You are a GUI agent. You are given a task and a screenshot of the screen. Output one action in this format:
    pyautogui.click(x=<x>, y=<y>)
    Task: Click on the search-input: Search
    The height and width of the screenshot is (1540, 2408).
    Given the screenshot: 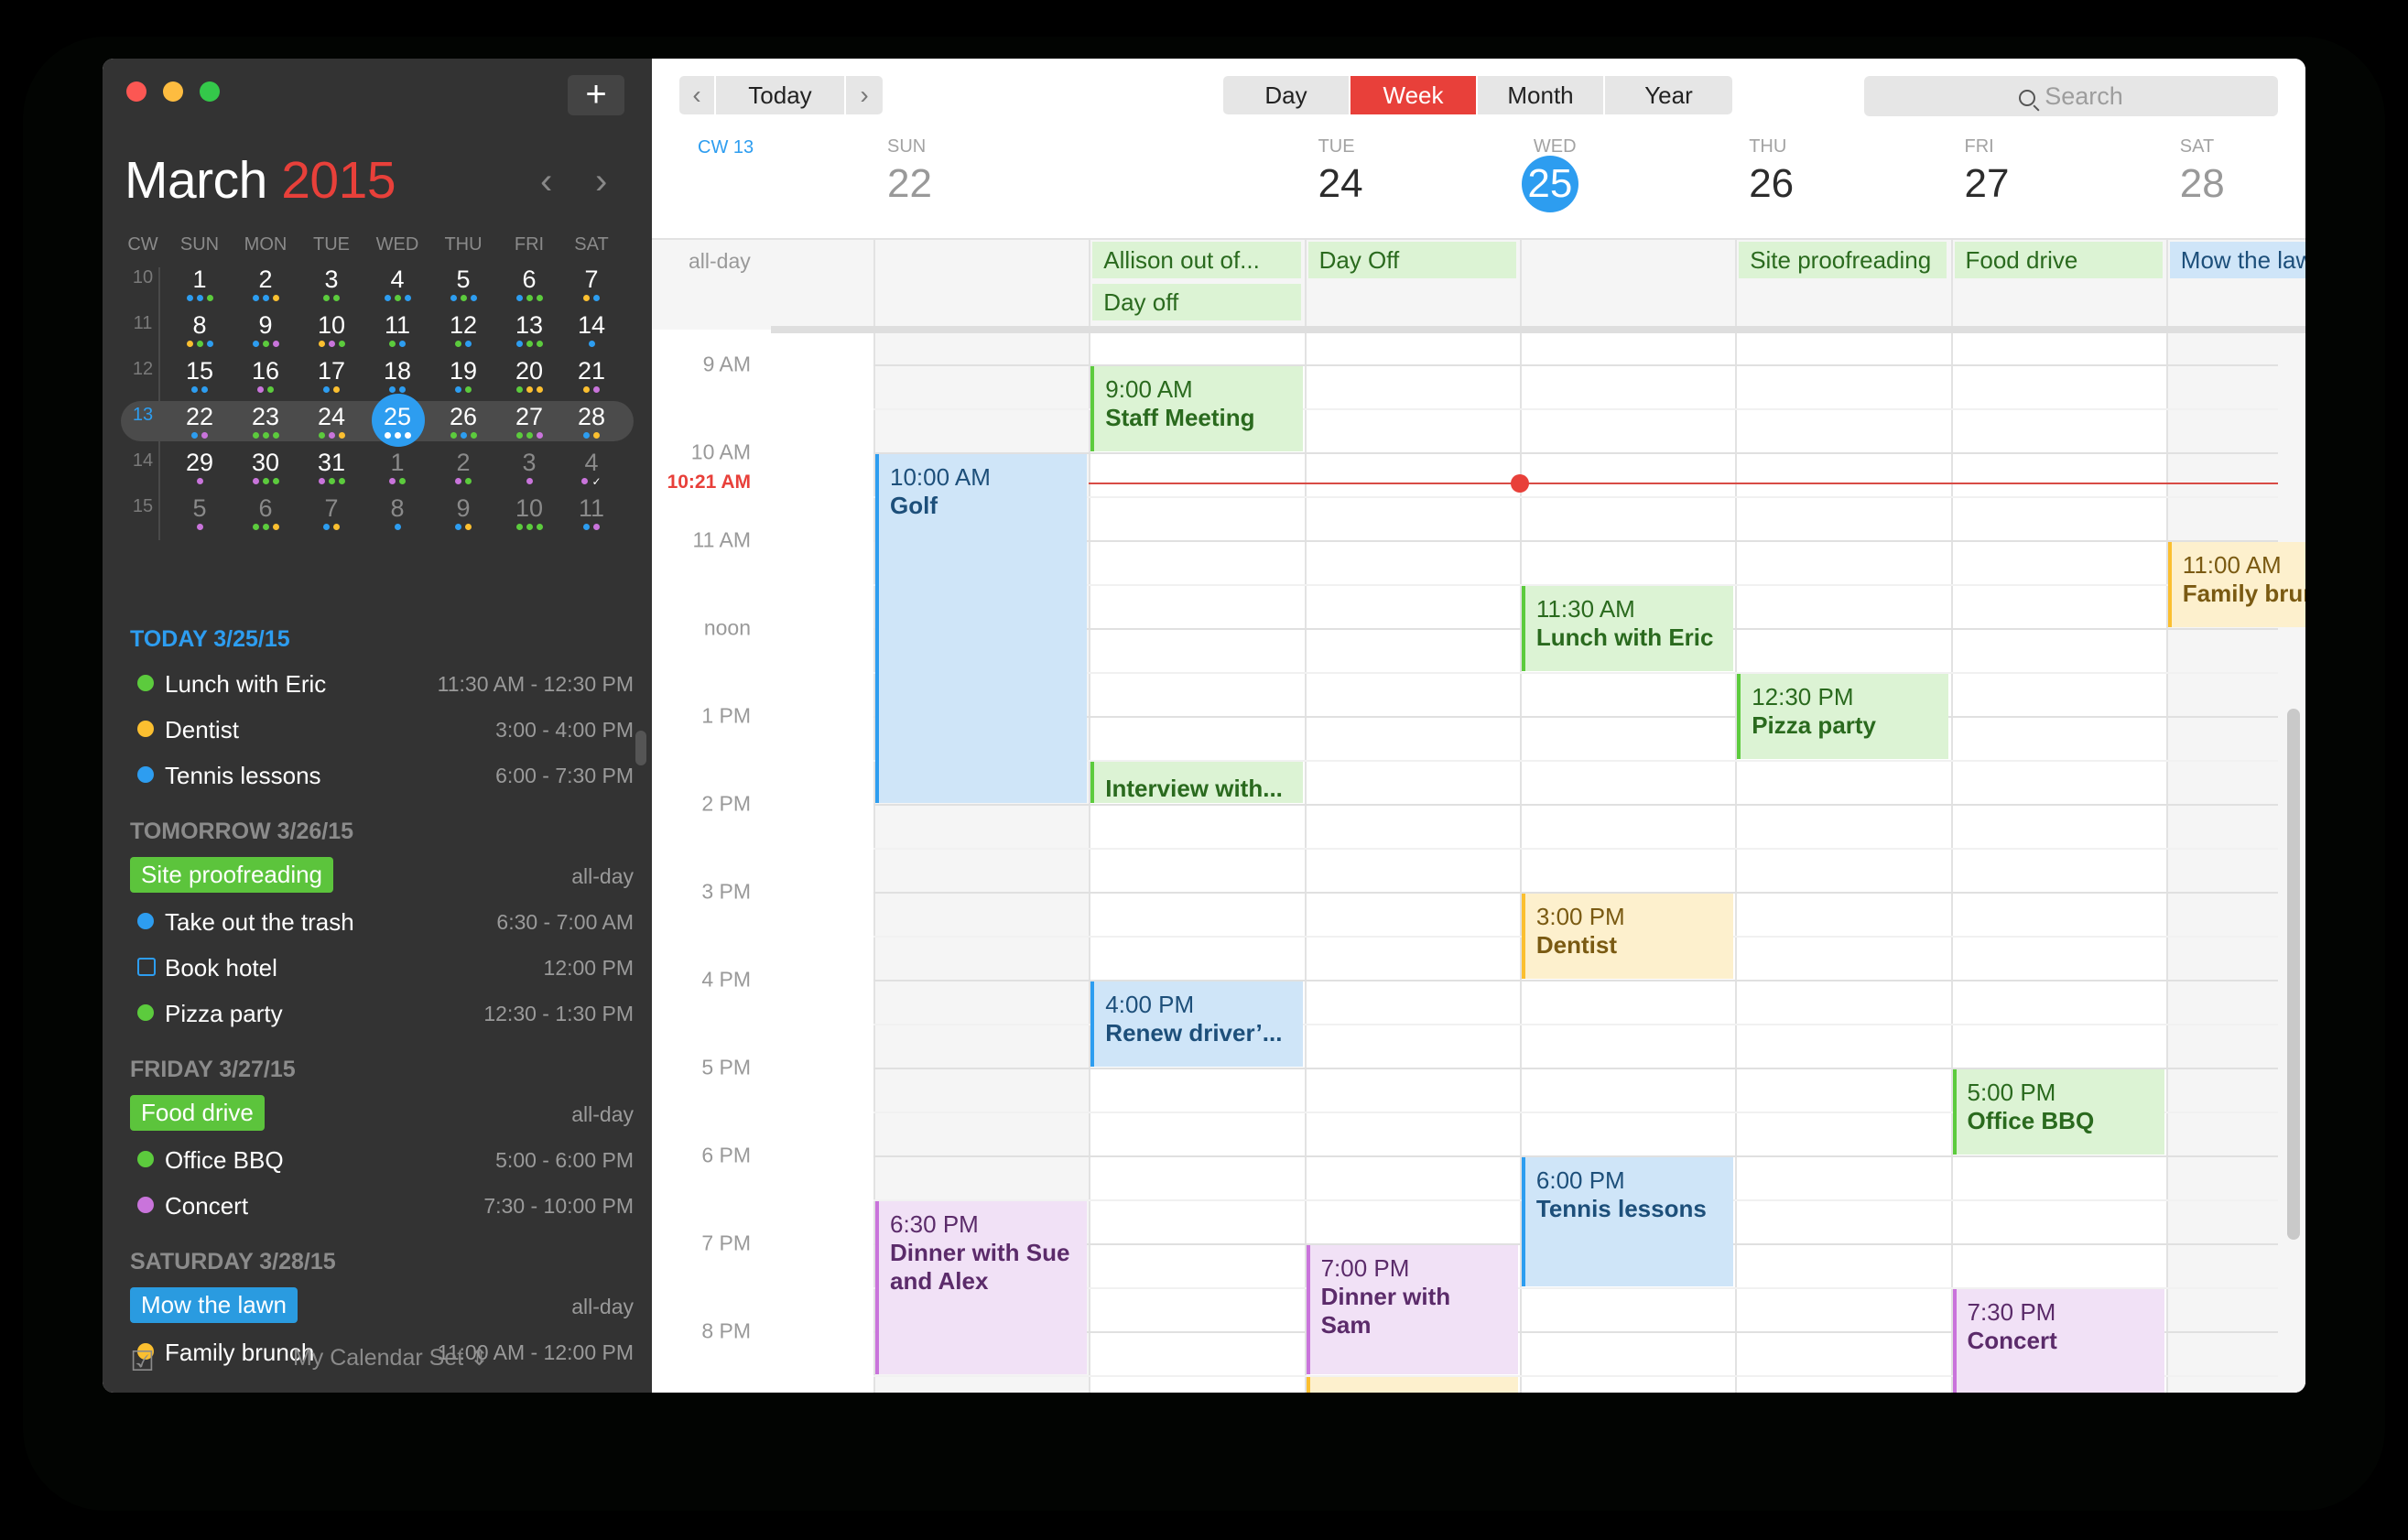 What is the action you would take?
    pyautogui.click(x=2071, y=96)
    